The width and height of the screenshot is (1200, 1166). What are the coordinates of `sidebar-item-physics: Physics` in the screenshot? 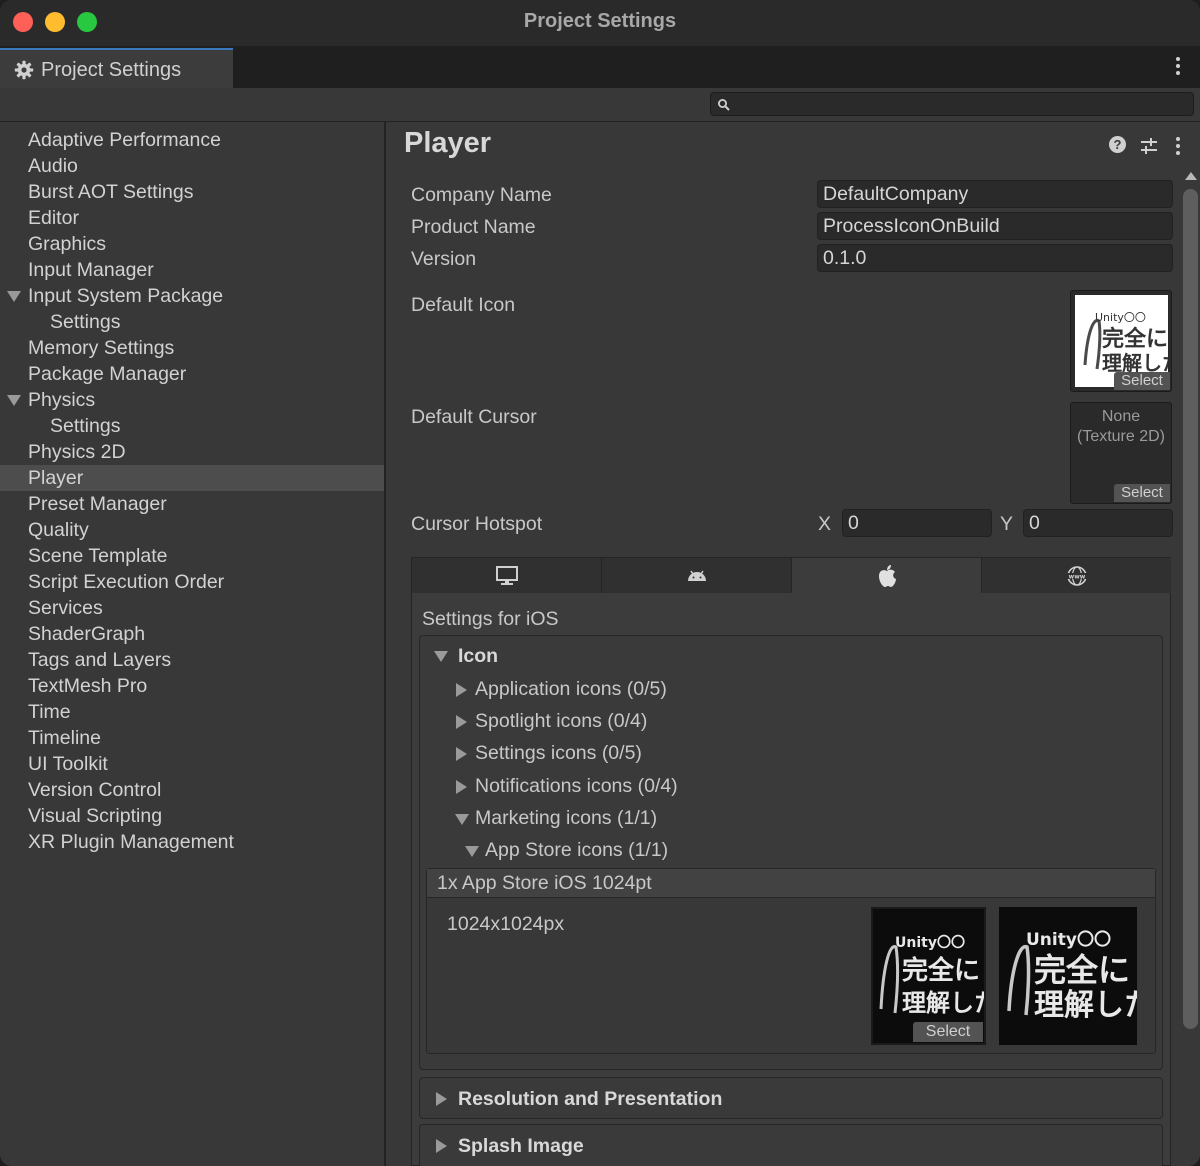 It's located at (192, 400).